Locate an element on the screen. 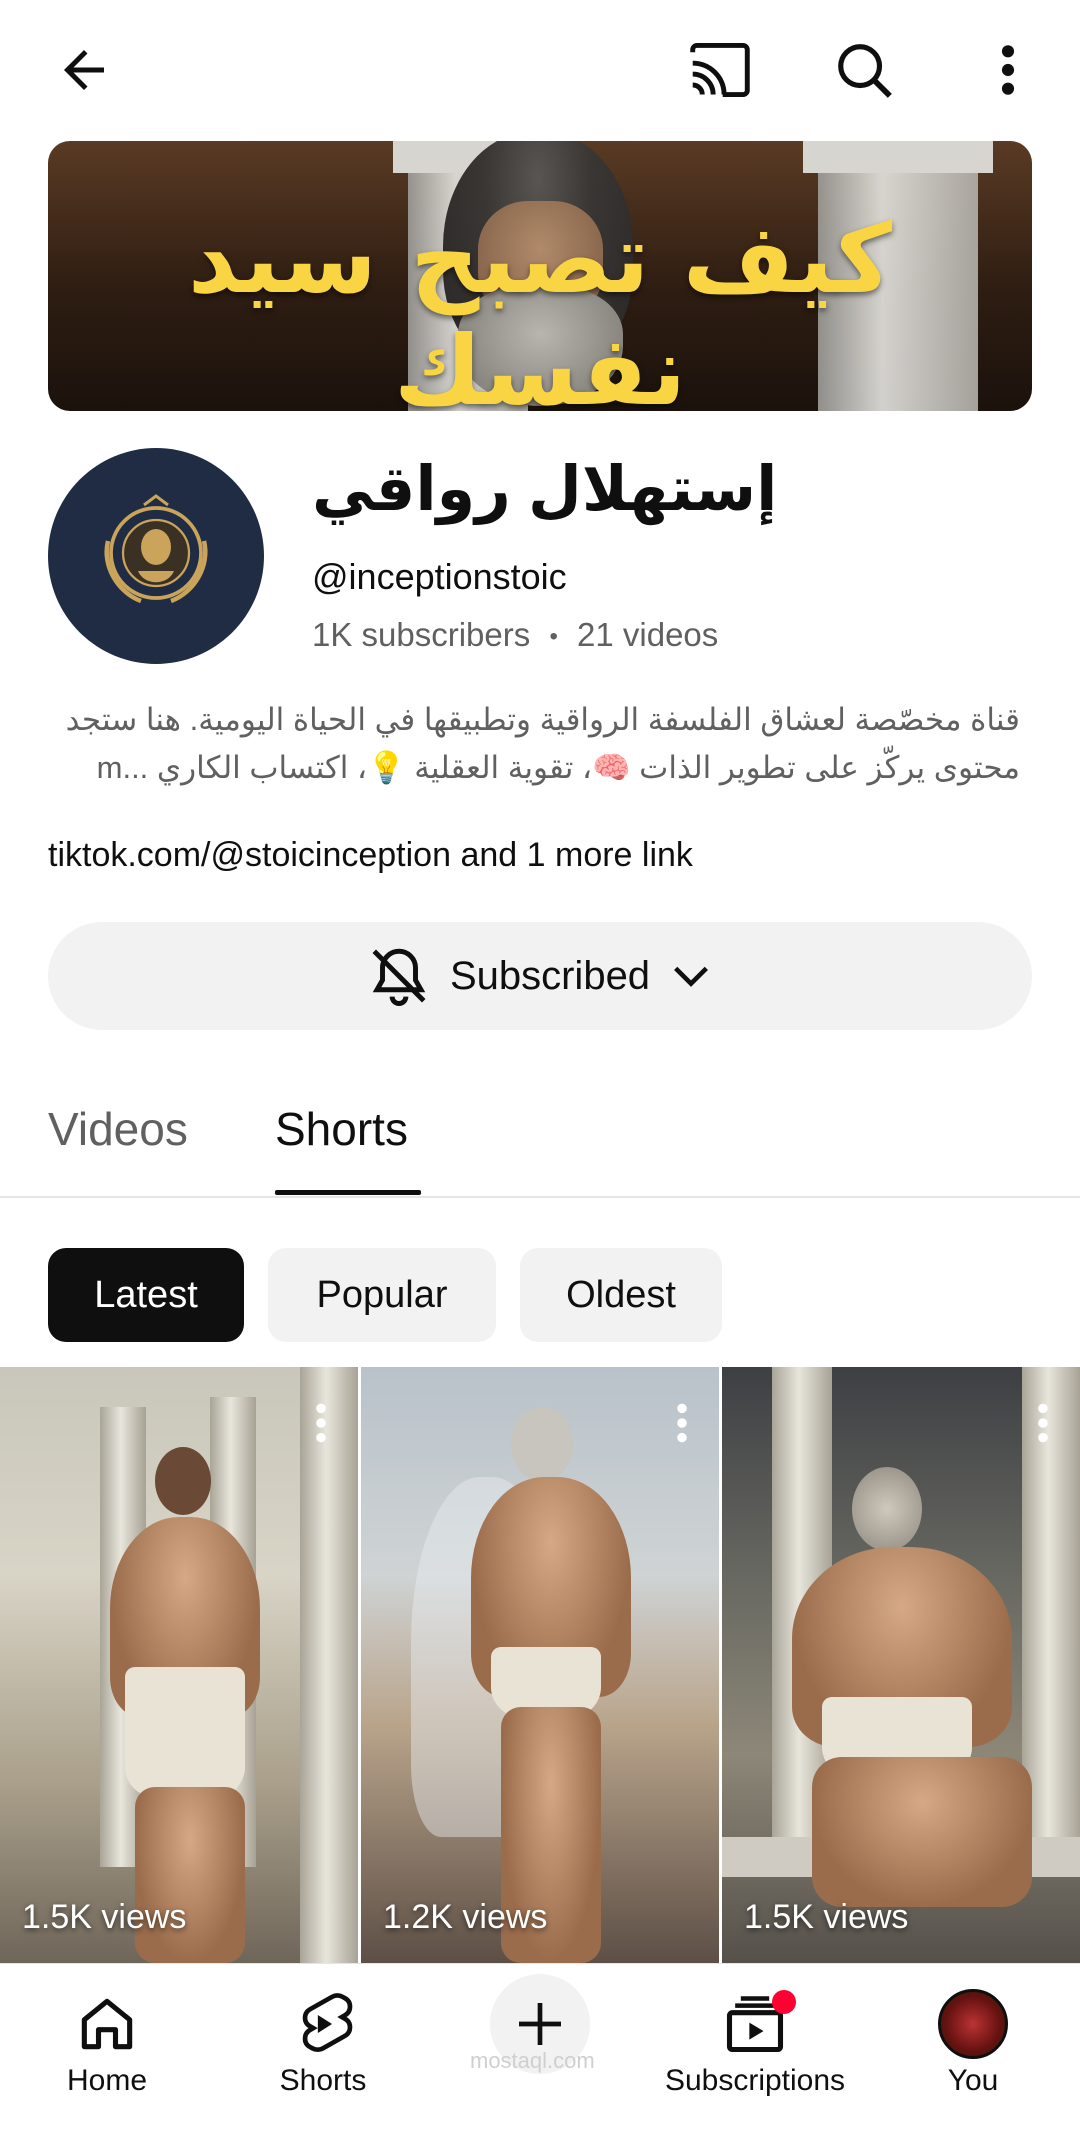 The image size is (1080, 2133). more-options-button is located at coordinates (1008, 70).